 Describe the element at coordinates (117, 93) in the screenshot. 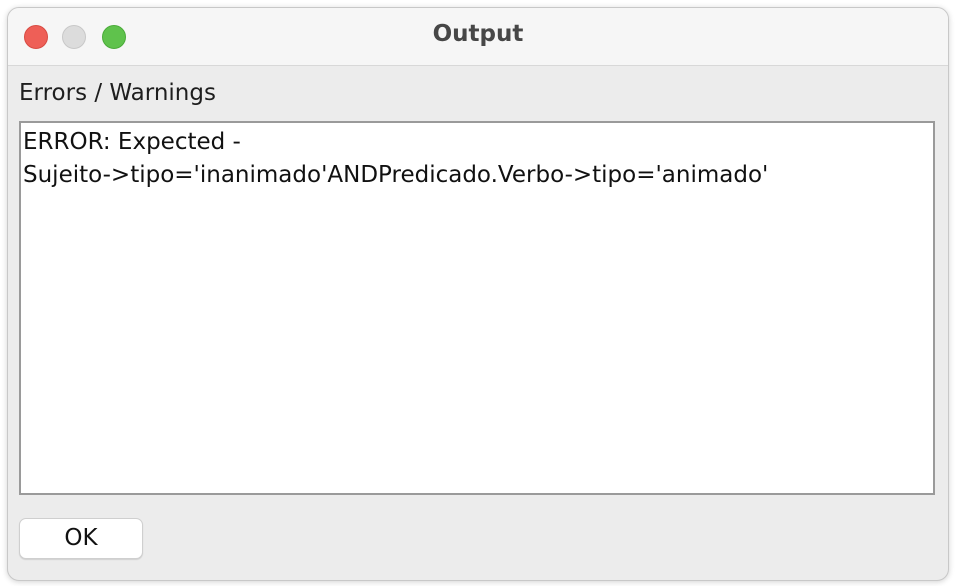

I see `errors-warnings-label: Errors / Warnings` at that location.